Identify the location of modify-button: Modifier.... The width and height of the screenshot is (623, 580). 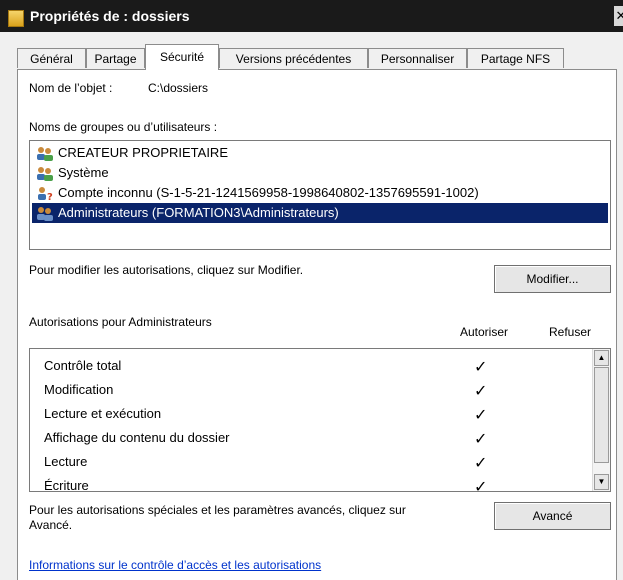
(552, 279).